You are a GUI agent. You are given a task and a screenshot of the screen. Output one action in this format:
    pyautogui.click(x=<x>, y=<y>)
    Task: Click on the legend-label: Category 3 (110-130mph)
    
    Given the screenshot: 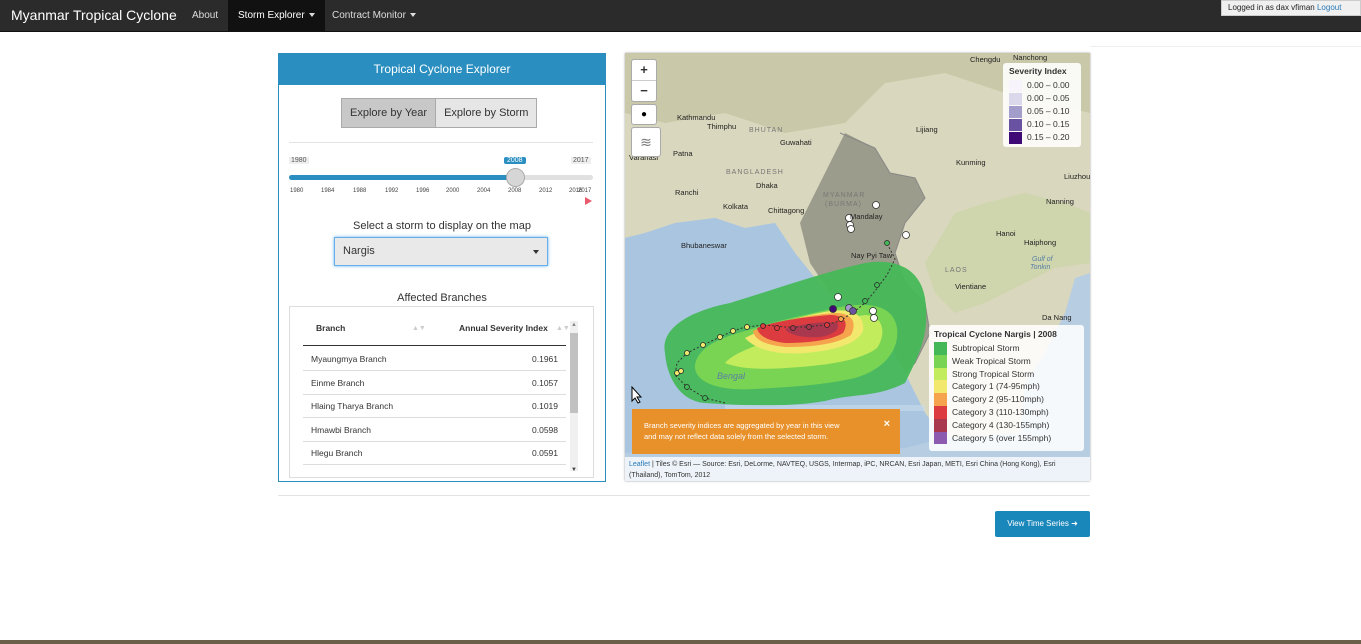 What is the action you would take?
    pyautogui.click(x=1000, y=411)
    